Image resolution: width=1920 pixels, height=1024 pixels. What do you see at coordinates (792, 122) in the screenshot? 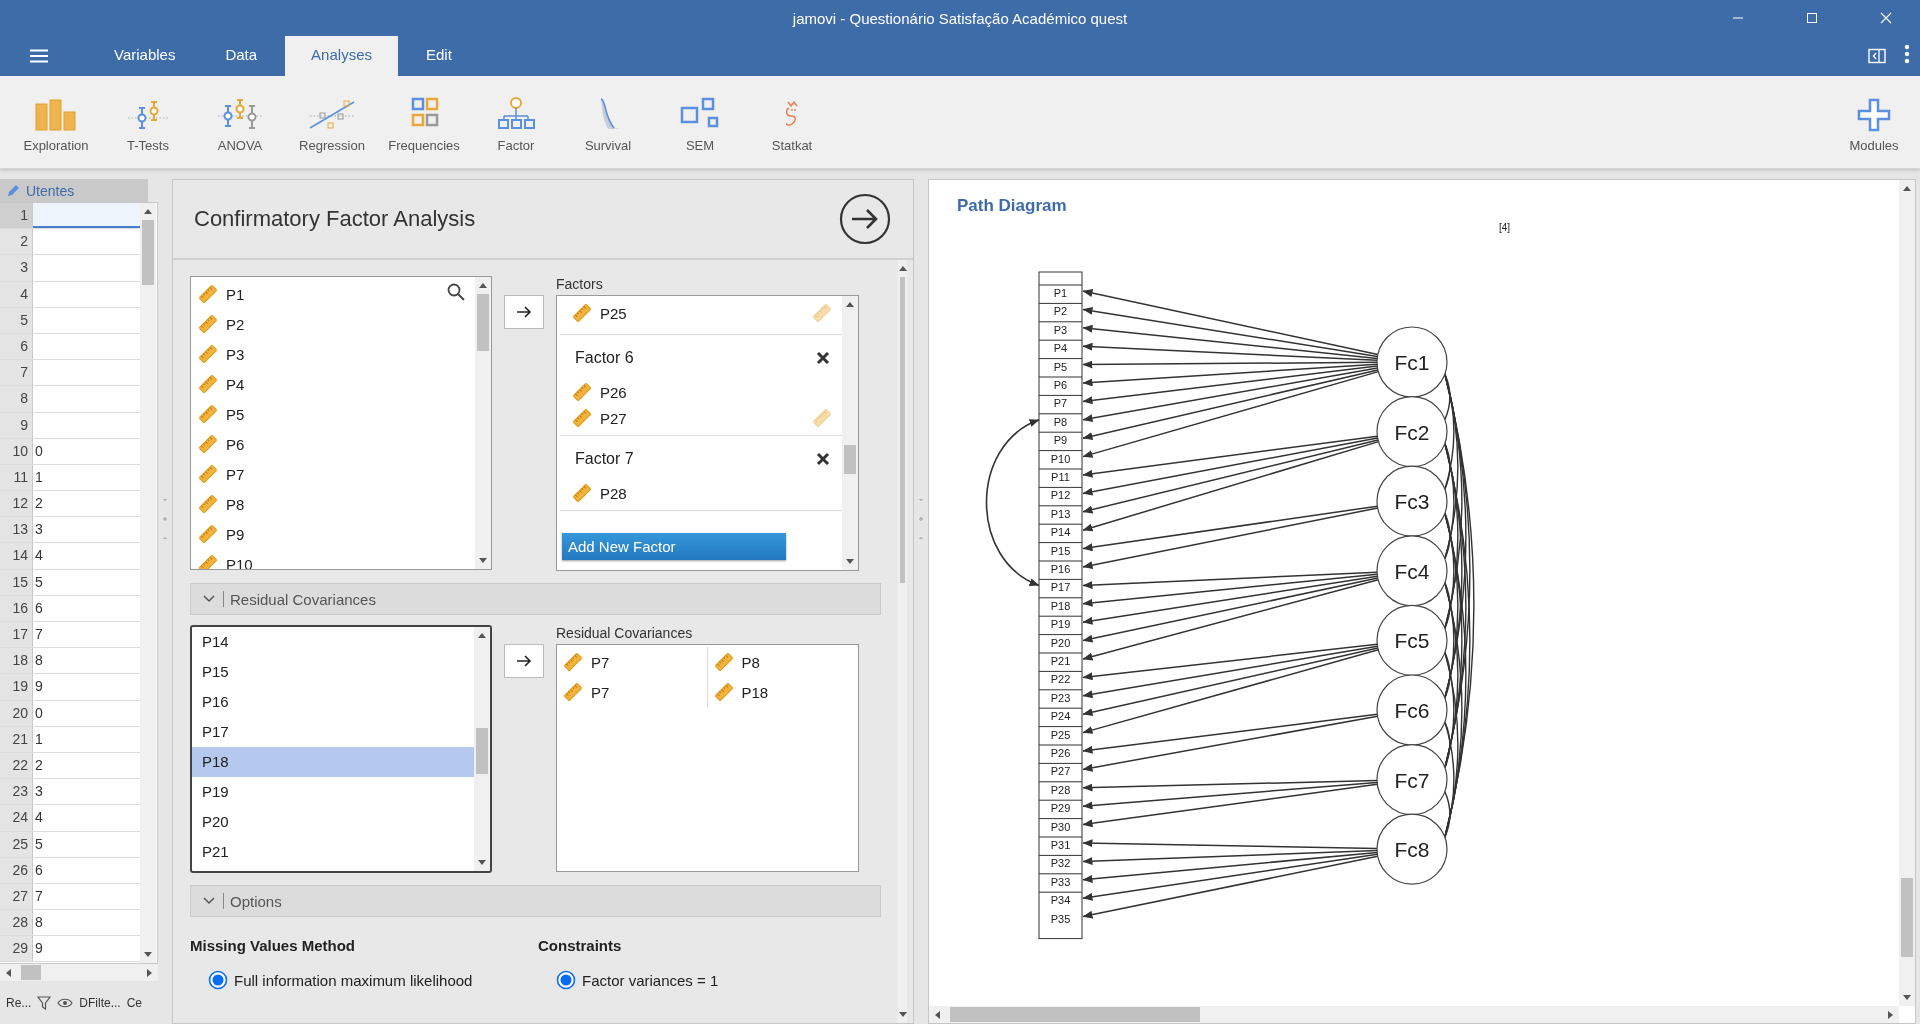
I see `ribbon-button: Statkat` at bounding box center [792, 122].